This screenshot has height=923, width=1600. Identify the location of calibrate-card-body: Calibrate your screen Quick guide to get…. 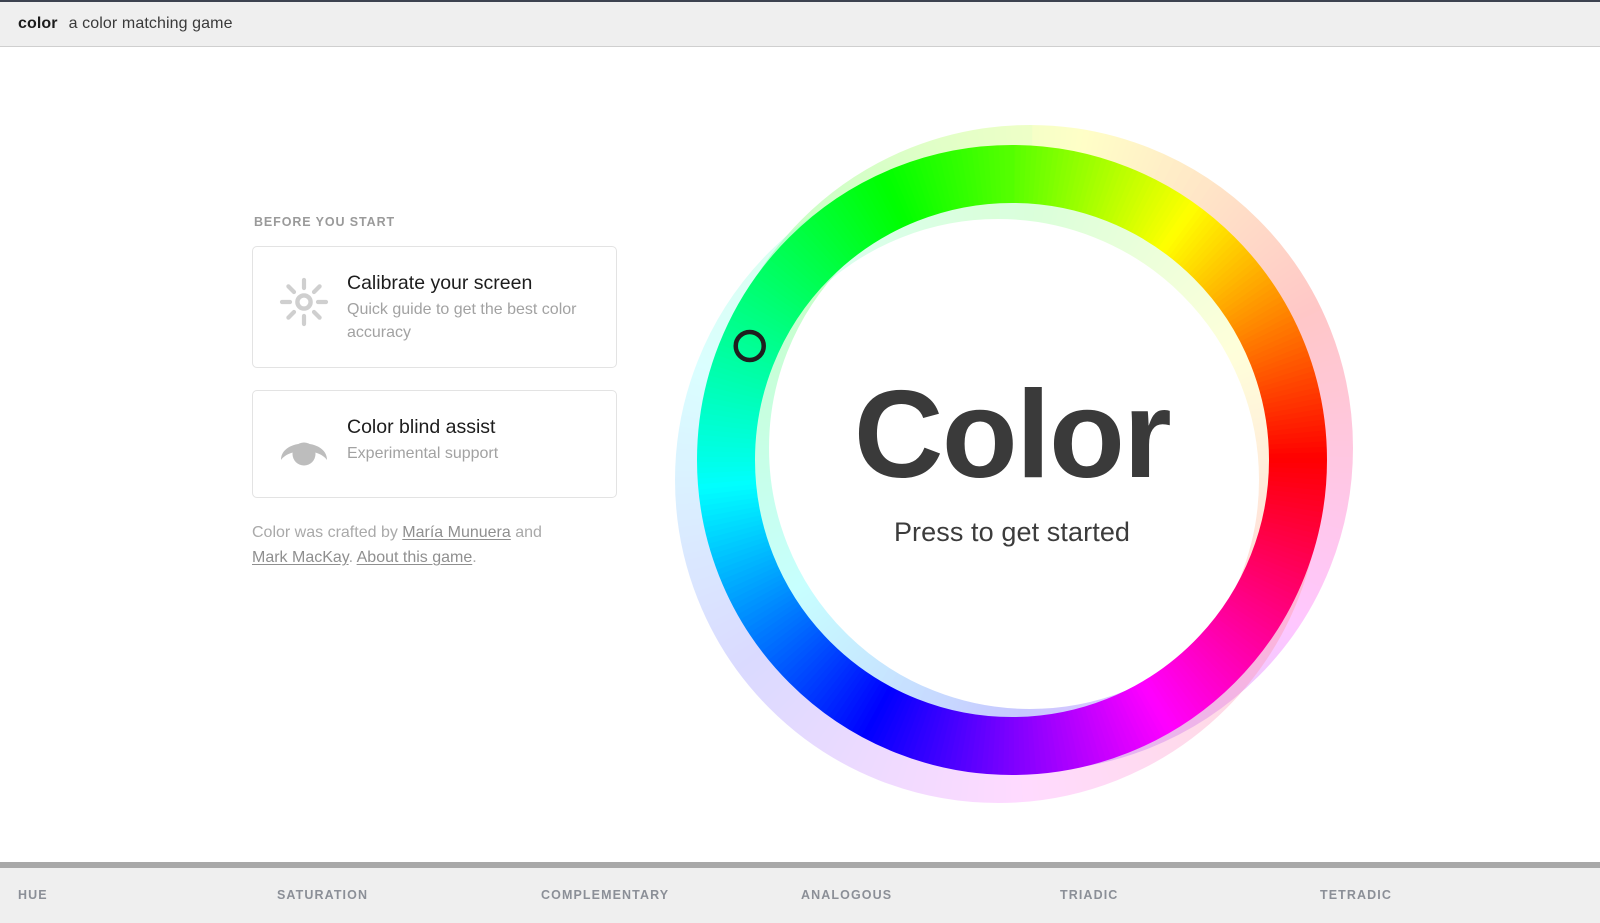
(471, 307).